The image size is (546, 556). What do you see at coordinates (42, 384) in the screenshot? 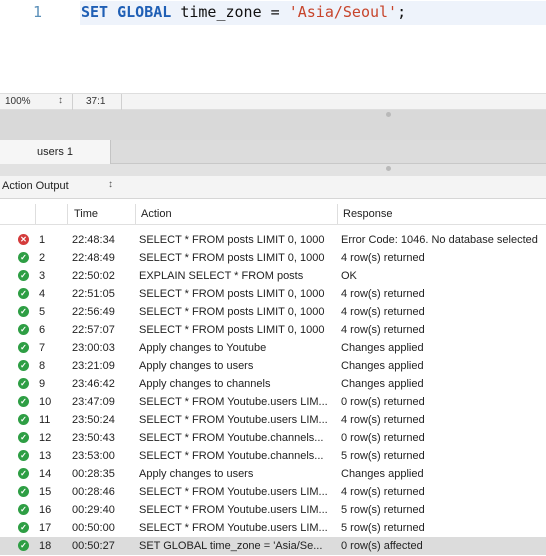
I see `row-number: 9` at bounding box center [42, 384].